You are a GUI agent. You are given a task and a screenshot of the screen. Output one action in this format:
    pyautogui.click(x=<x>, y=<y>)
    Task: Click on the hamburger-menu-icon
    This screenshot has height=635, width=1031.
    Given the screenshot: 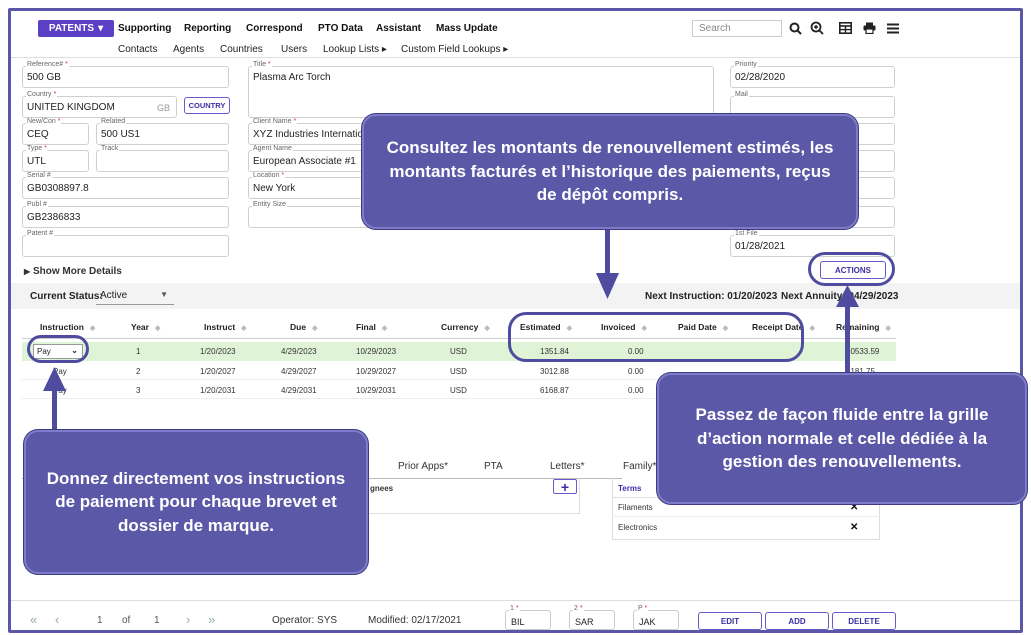 What is the action you would take?
    pyautogui.click(x=893, y=28)
    